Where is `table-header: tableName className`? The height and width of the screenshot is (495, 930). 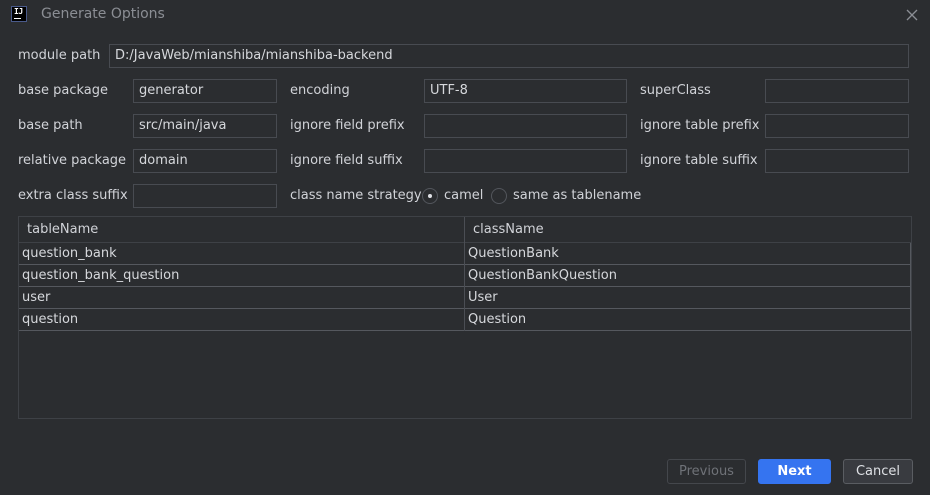 table-header: tableName className is located at coordinates (465, 230).